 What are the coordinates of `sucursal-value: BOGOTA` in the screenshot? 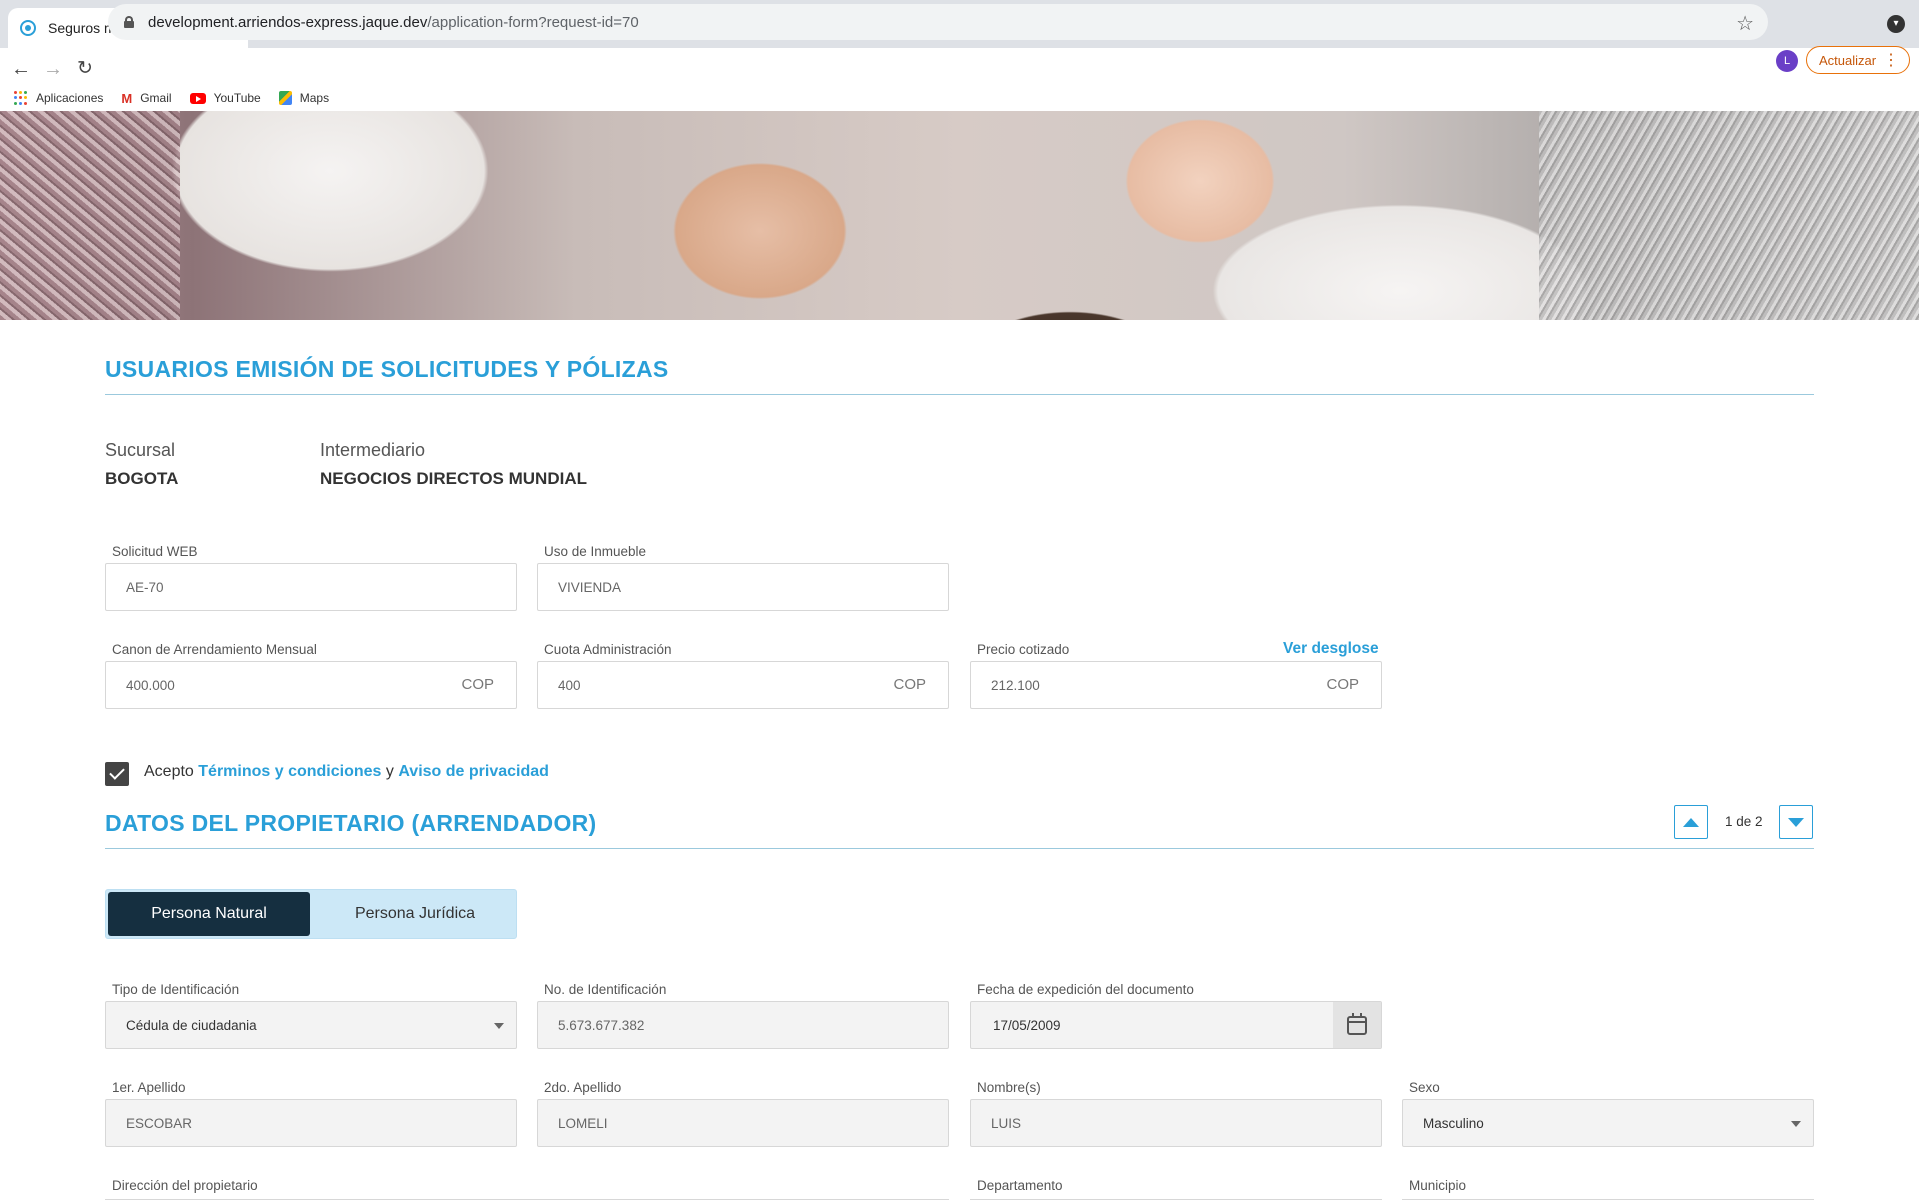 It's located at (142, 478).